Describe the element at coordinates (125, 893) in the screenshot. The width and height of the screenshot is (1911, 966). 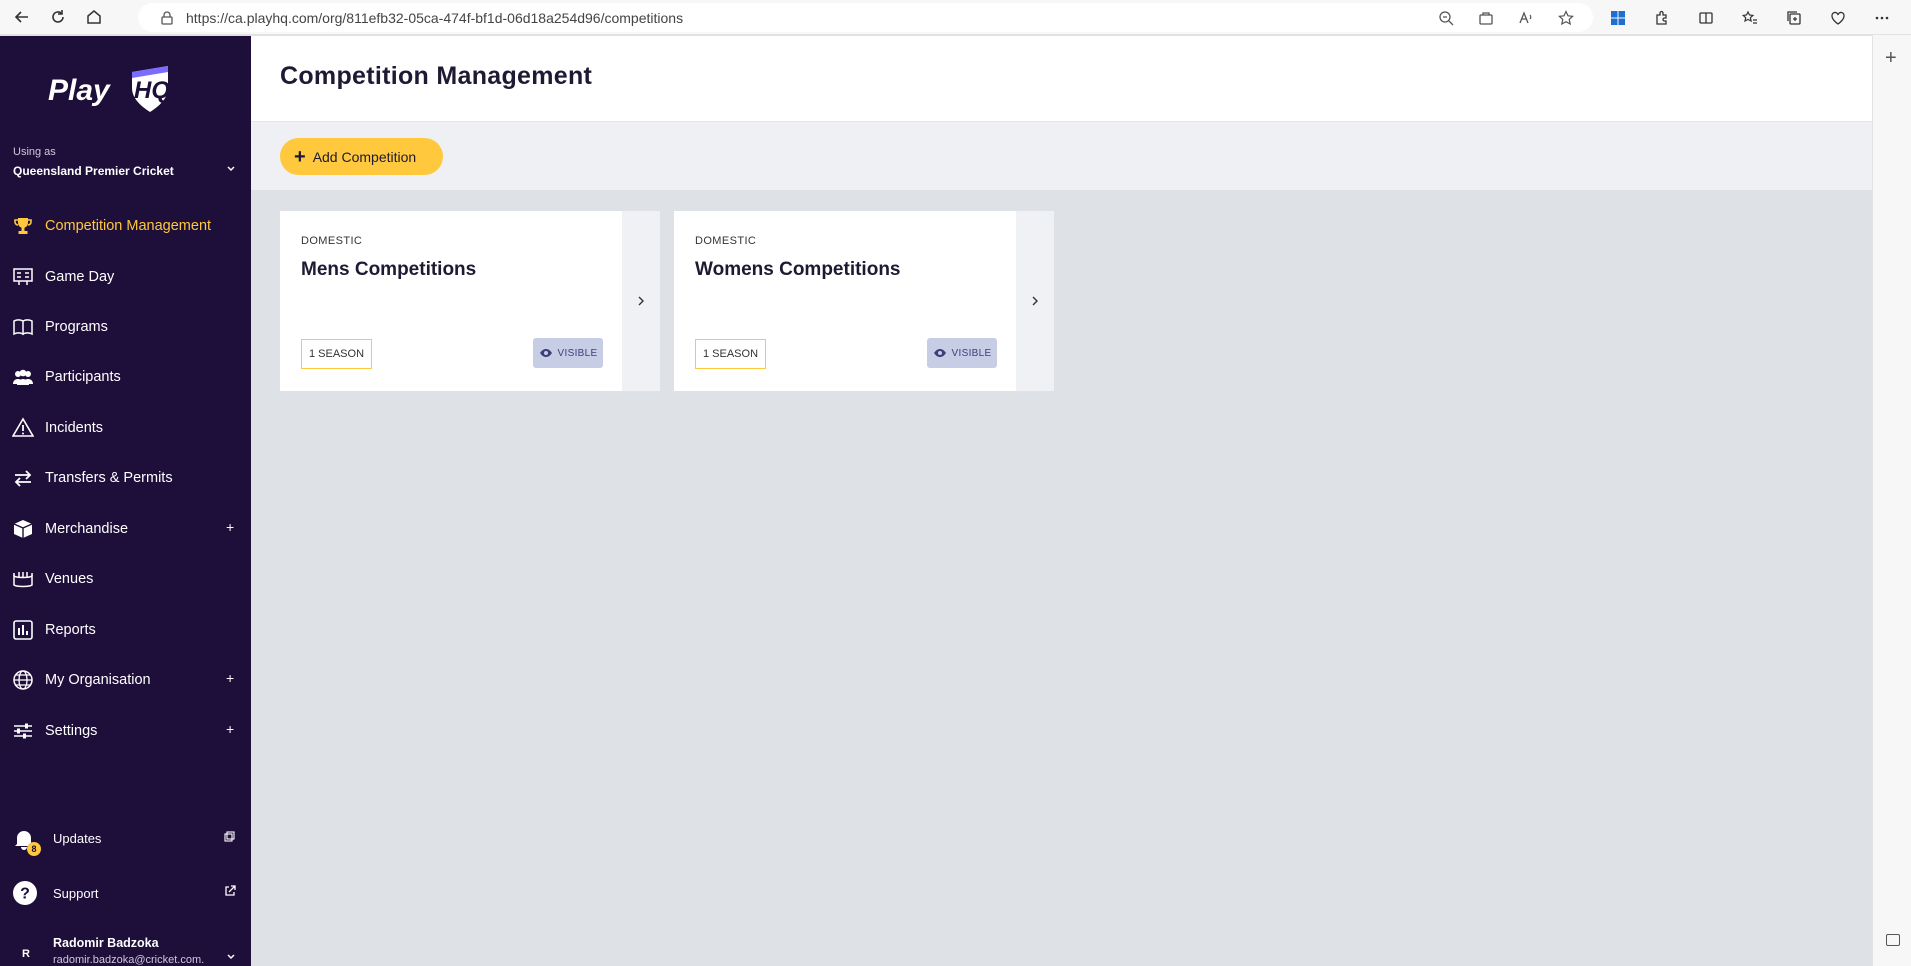
I see `sidebar-item-support: ? Support` at that location.